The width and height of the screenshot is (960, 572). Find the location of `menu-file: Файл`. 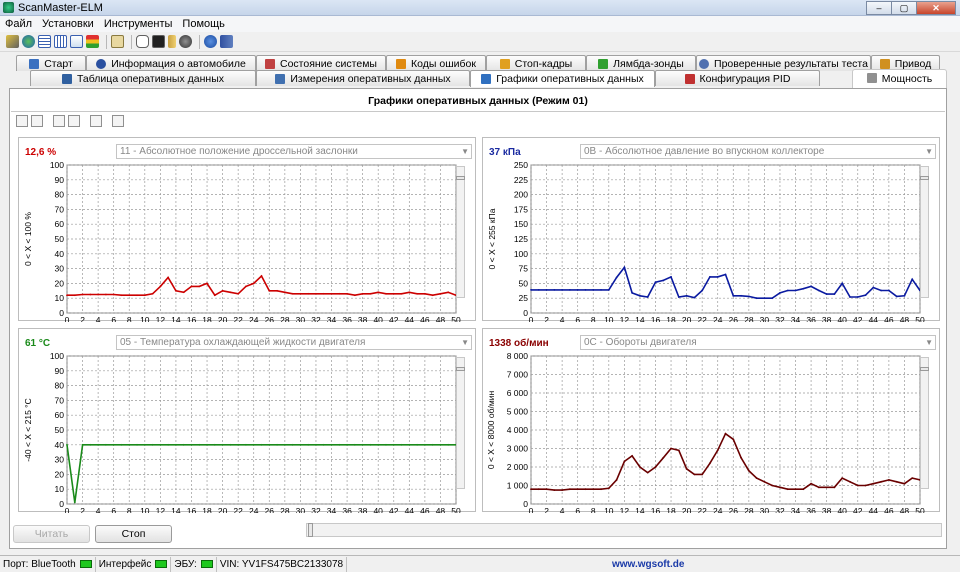

menu-file: Файл is located at coordinates (18, 24).